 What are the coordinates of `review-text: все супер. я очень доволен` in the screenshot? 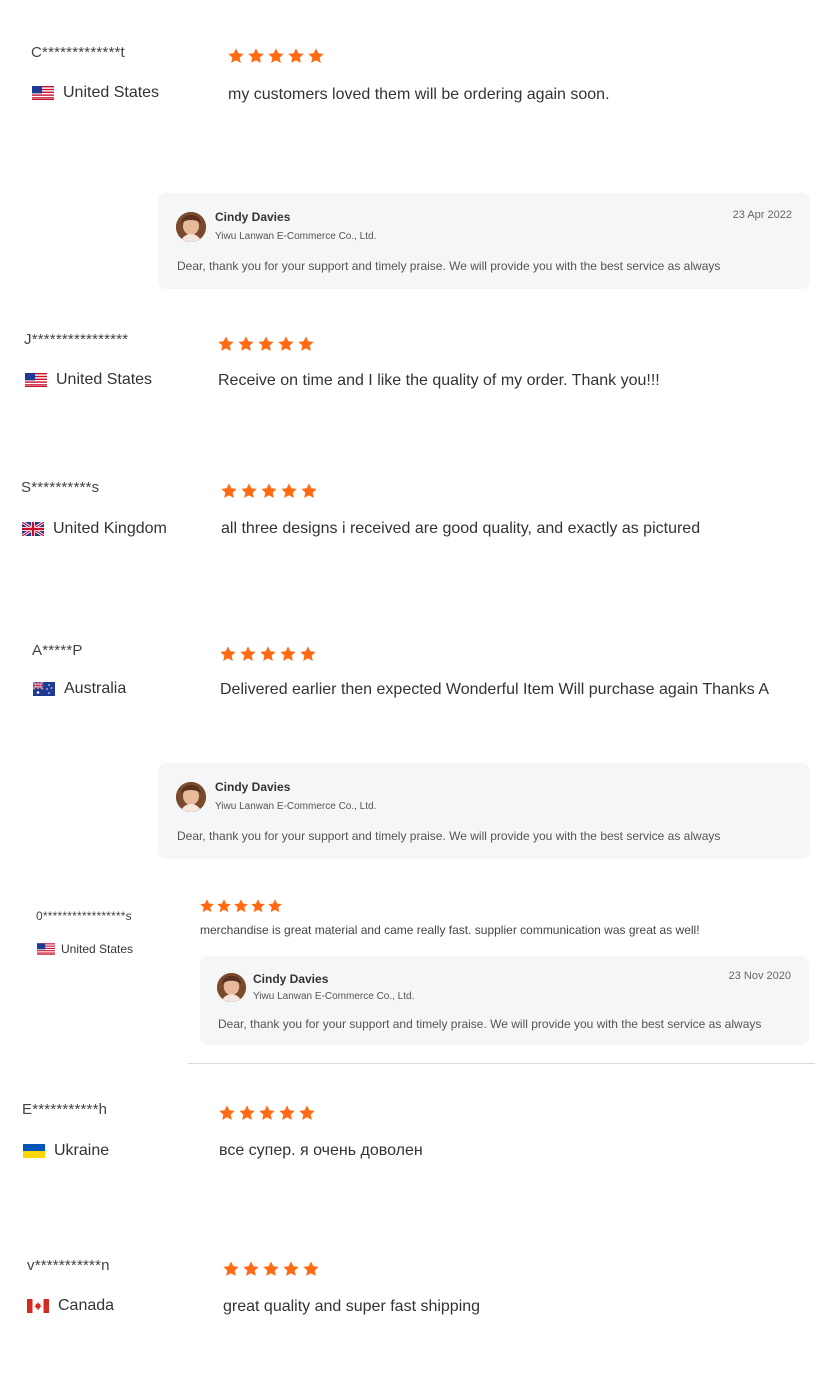 It's located at (321, 1150).